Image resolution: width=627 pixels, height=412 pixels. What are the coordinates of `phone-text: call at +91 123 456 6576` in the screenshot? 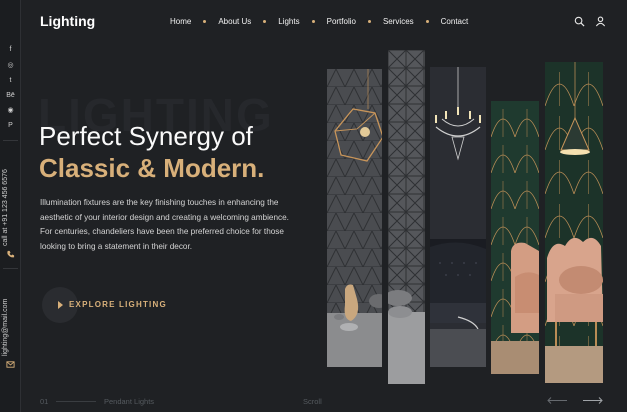 It's located at (5, 207).